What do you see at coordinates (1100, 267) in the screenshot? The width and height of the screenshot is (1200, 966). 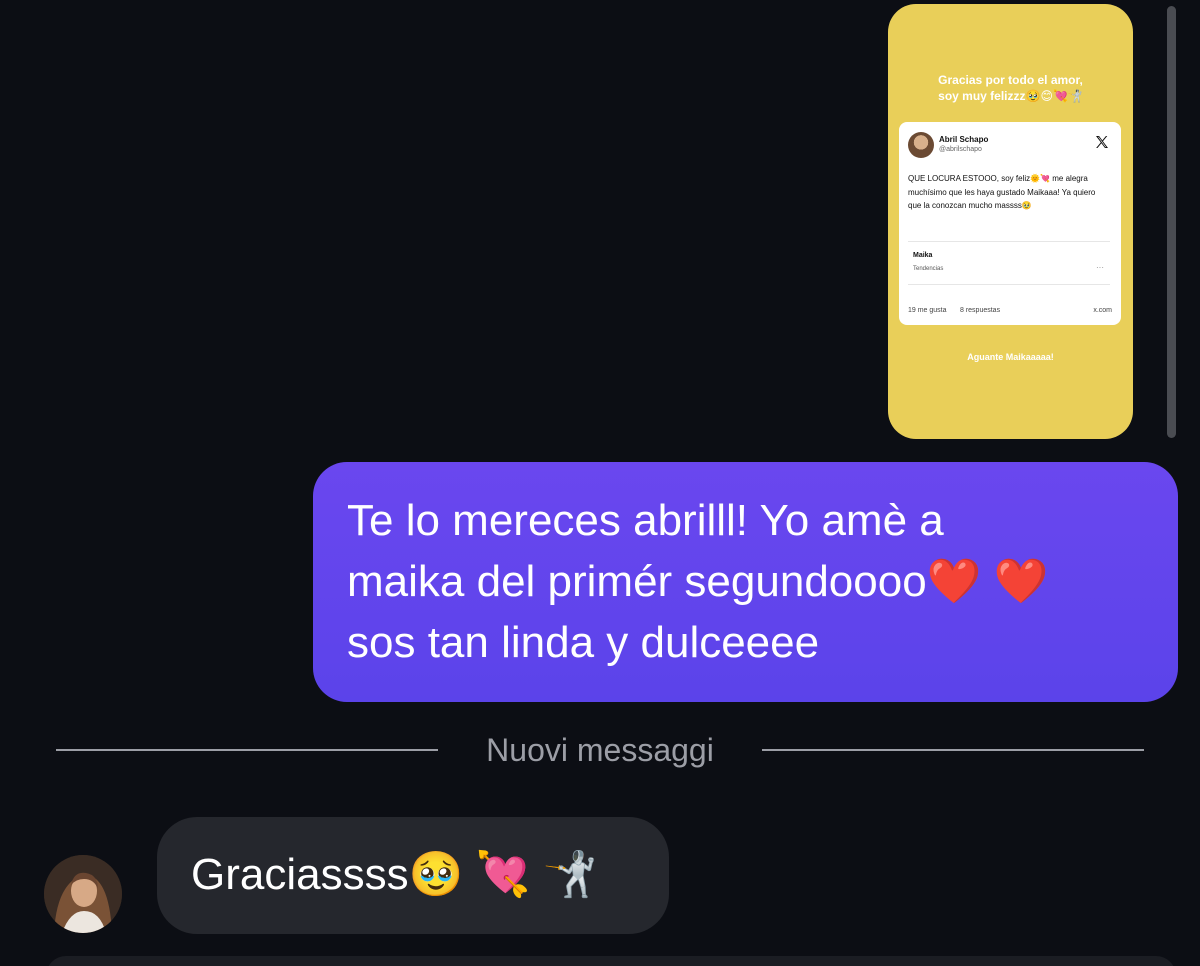 I see `more-icon: ···` at bounding box center [1100, 267].